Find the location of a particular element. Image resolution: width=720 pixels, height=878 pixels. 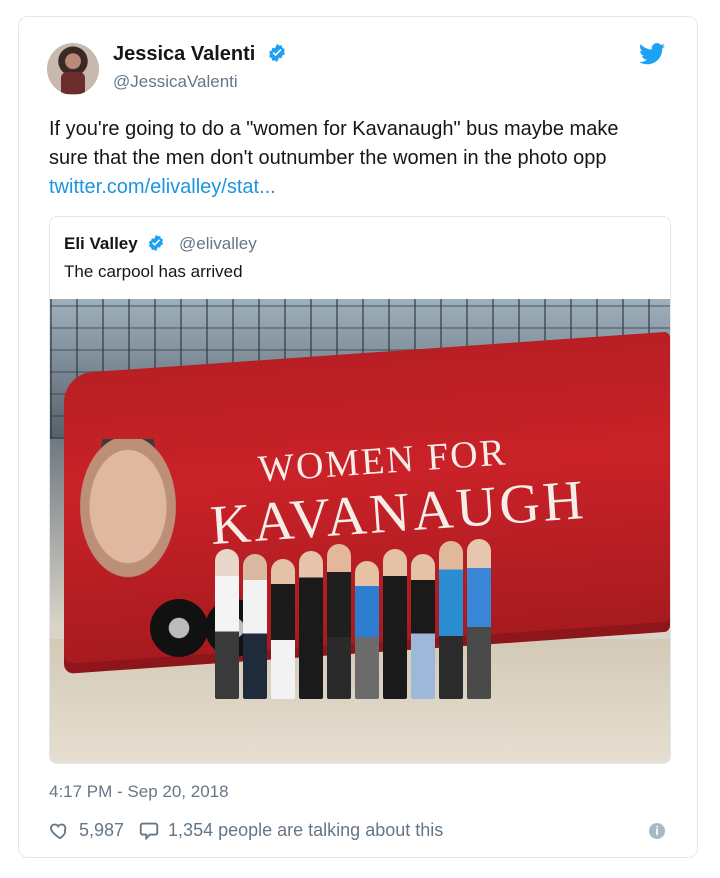

quoted-author-name-text: Eli Valley is located at coordinates (101, 243).